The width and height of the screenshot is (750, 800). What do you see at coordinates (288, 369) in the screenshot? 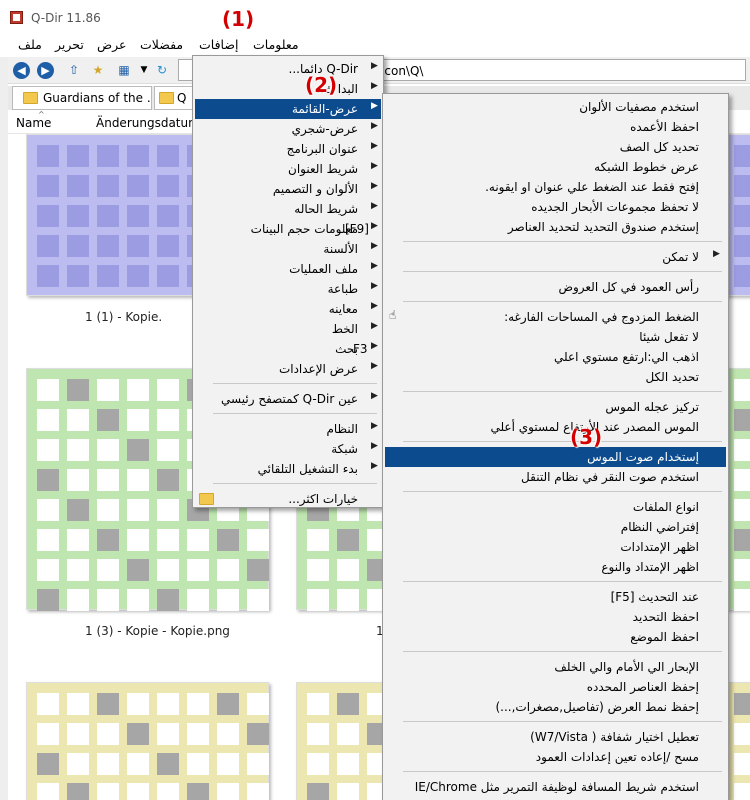
I see `menu1-item: عرض الإعدادات ▶` at bounding box center [288, 369].